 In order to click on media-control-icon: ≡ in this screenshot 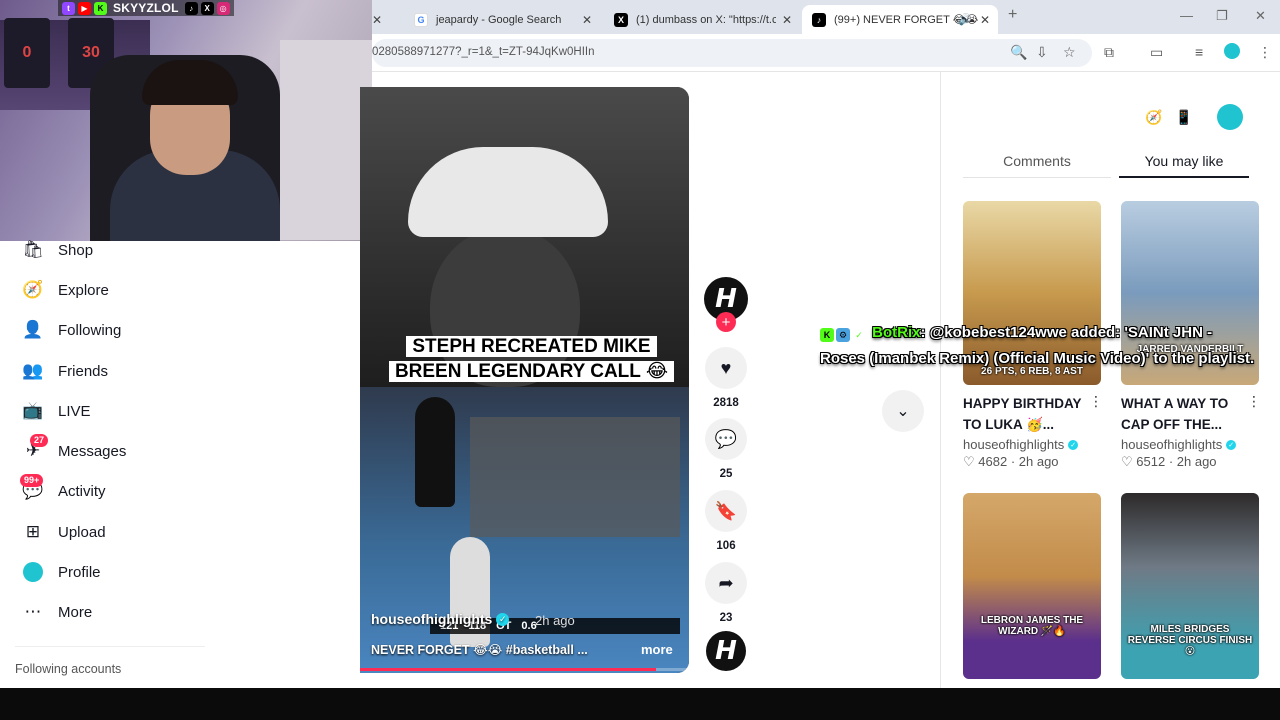, I will do `click(1199, 52)`.